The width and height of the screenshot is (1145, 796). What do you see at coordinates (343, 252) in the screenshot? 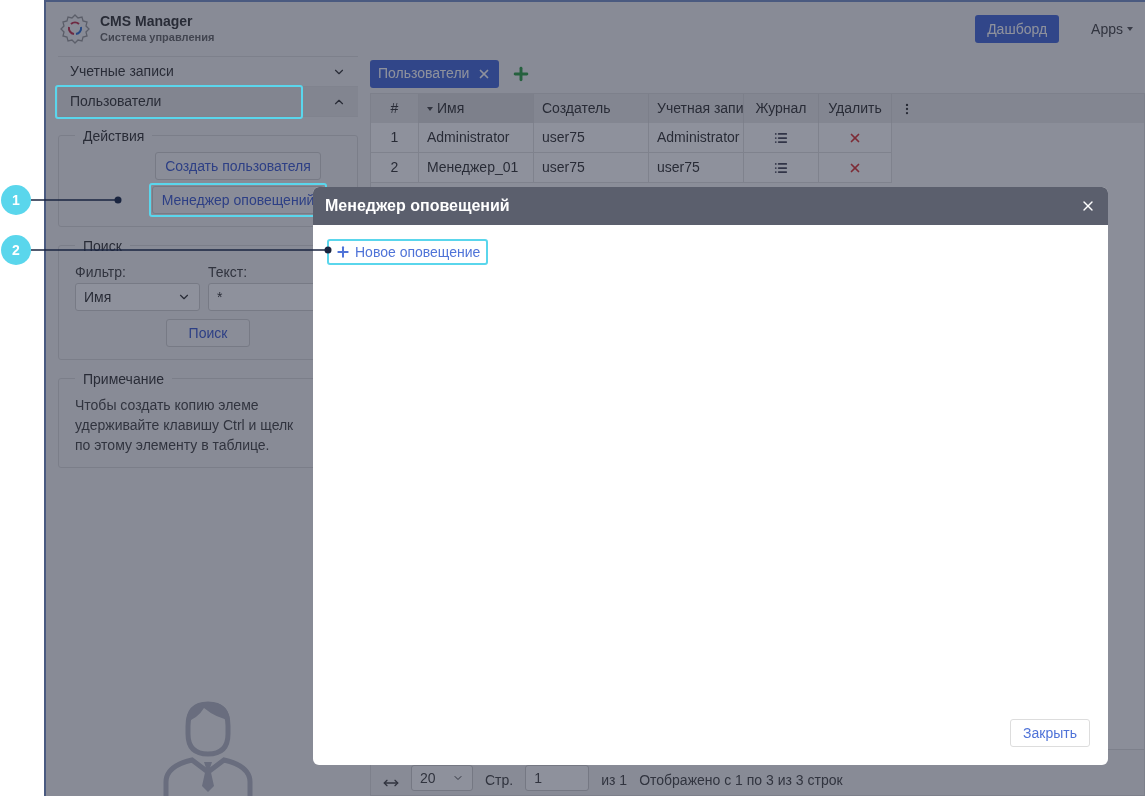
I see `plus-icon` at bounding box center [343, 252].